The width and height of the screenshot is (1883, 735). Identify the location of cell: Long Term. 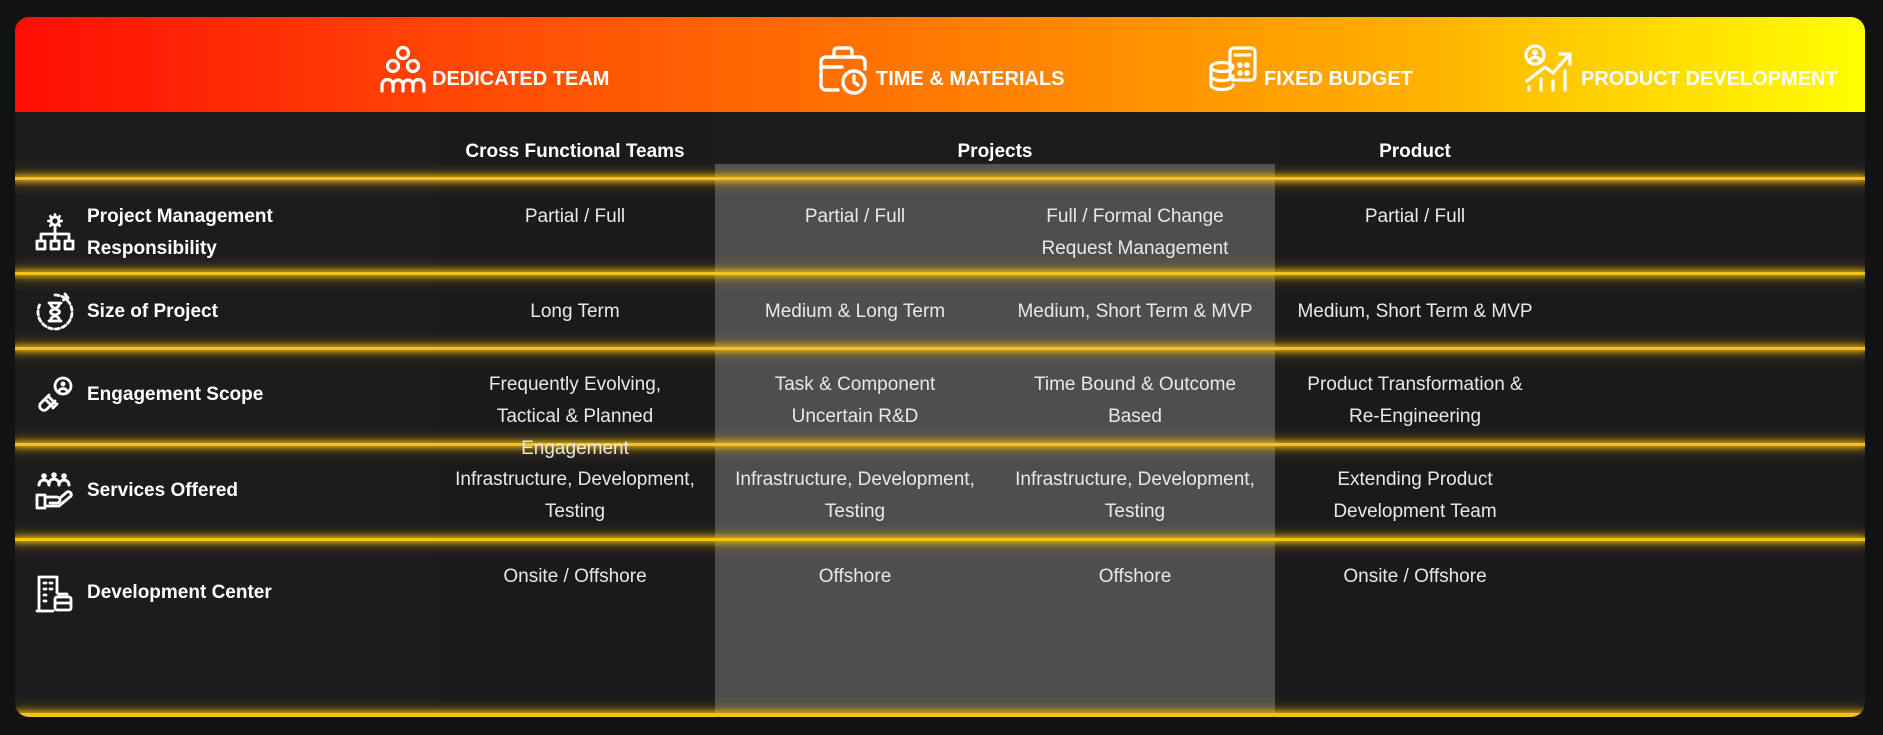
(575, 311).